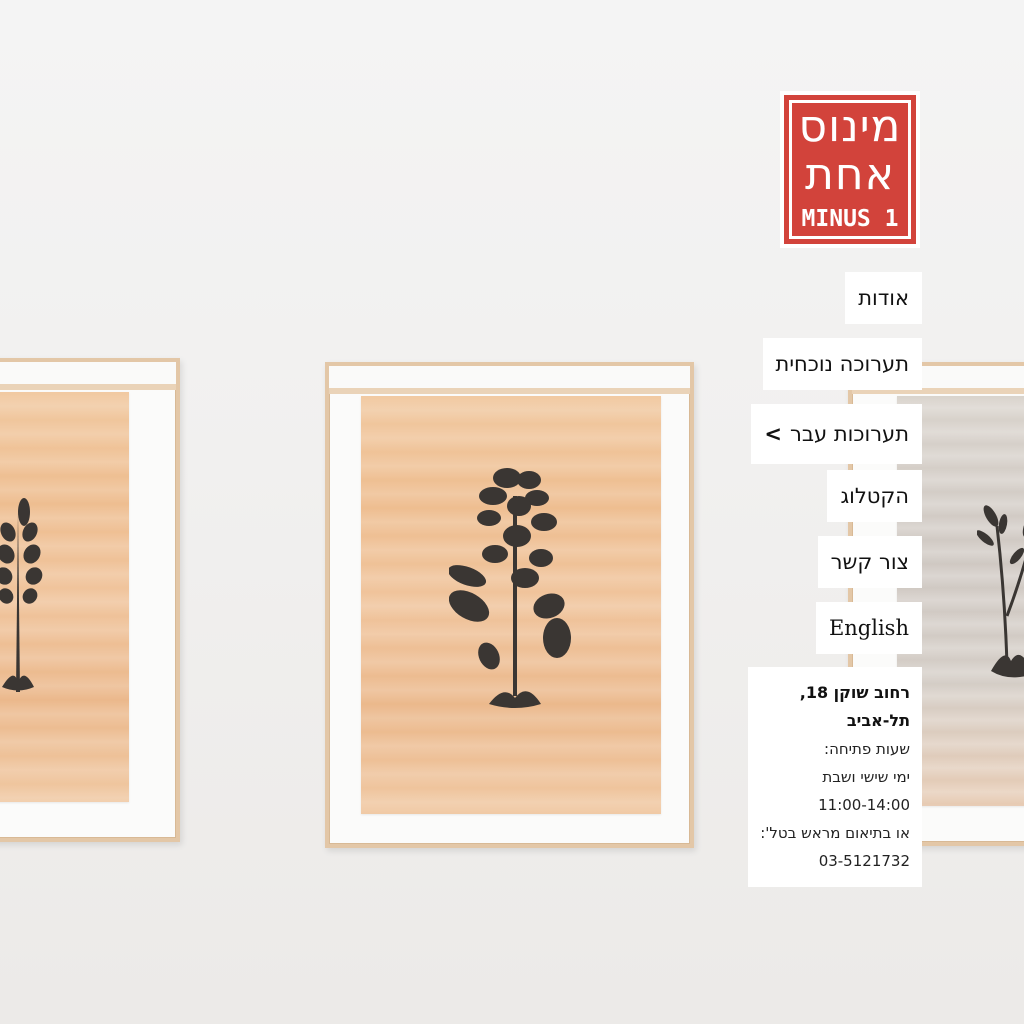 This screenshot has width=1024, height=1024. Describe the element at coordinates (850, 219) in the screenshot. I see `logo-latin: MINUS 1` at that location.